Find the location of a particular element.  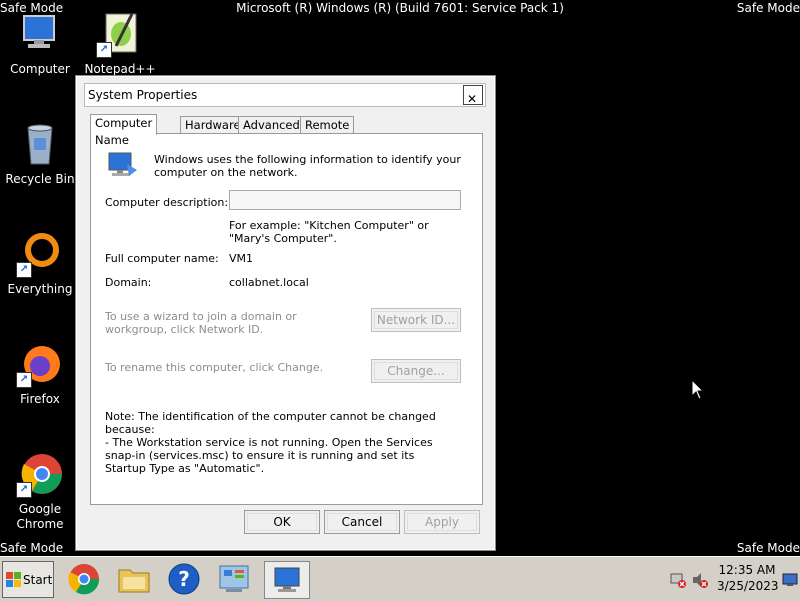

system-tray: 12:35 AM 3/25/2023 is located at coordinates (732, 579).